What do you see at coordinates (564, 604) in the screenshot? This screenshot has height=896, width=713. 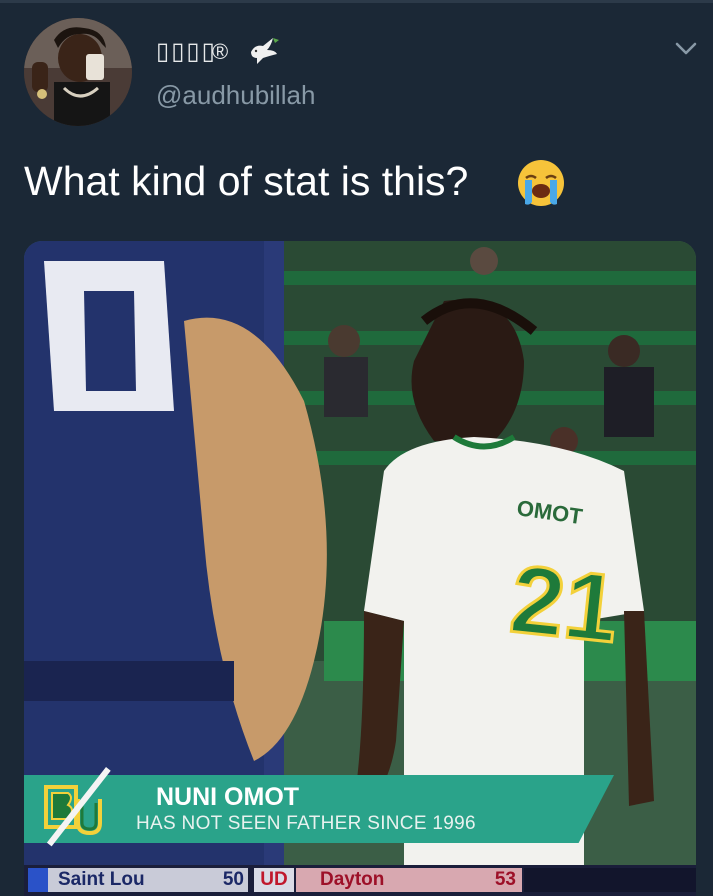 I see `jersey-number: 21` at bounding box center [564, 604].